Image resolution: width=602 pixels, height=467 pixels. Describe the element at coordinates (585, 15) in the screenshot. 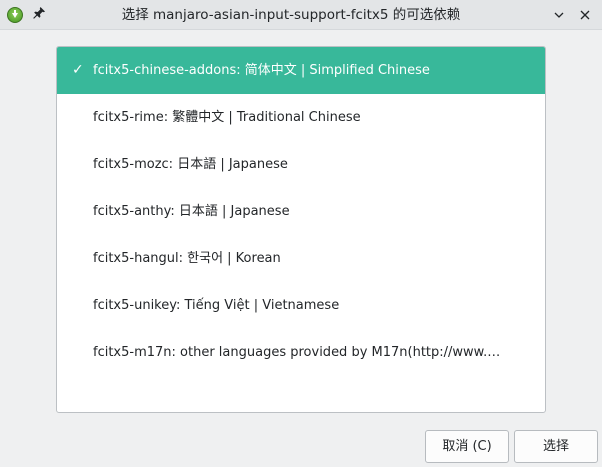

I see `close-icon` at that location.